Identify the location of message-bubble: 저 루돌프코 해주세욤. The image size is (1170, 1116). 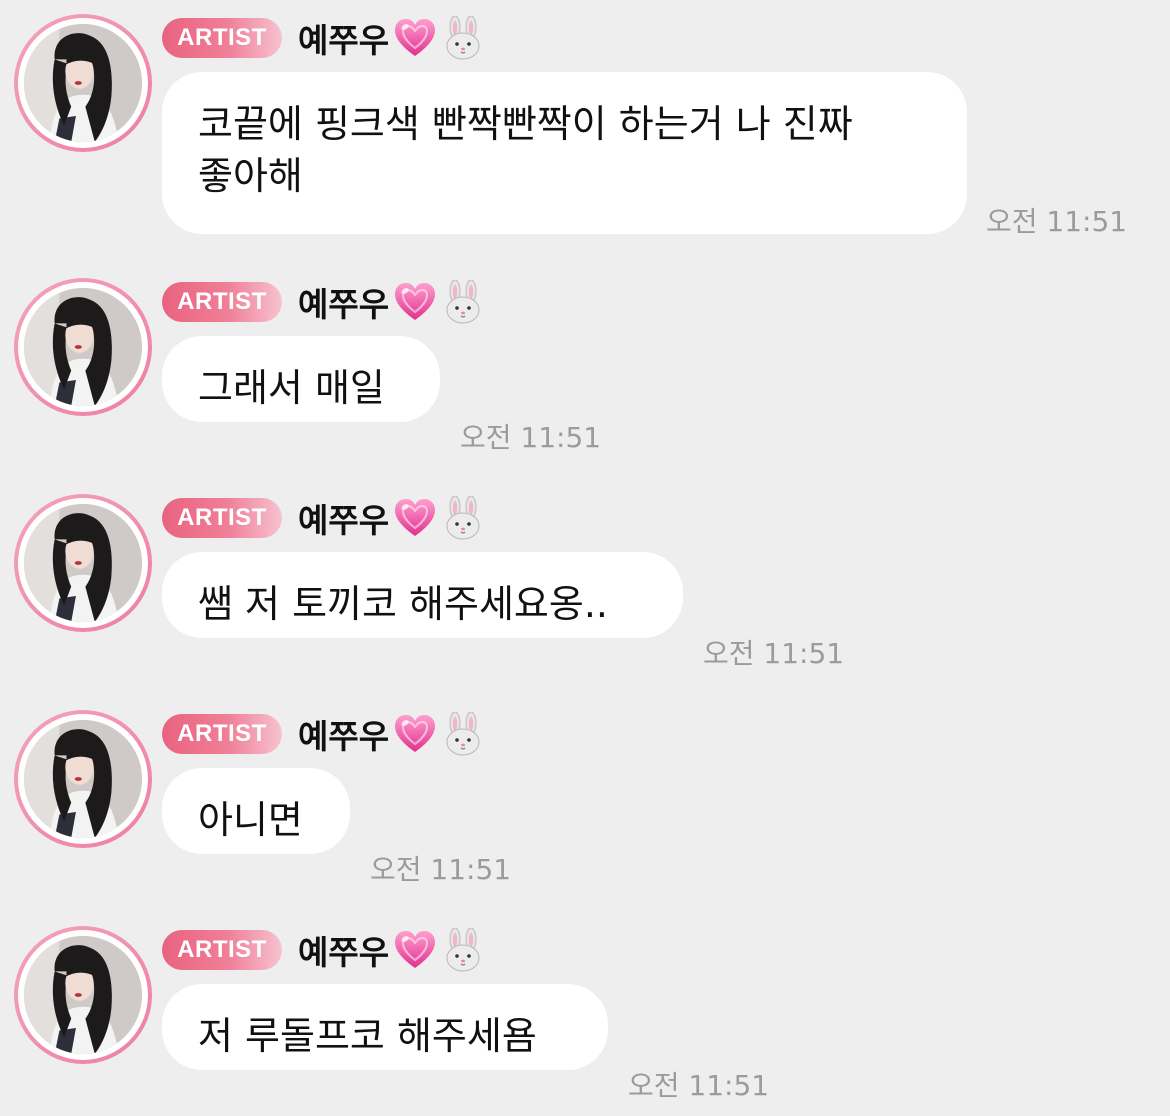
(385, 1027).